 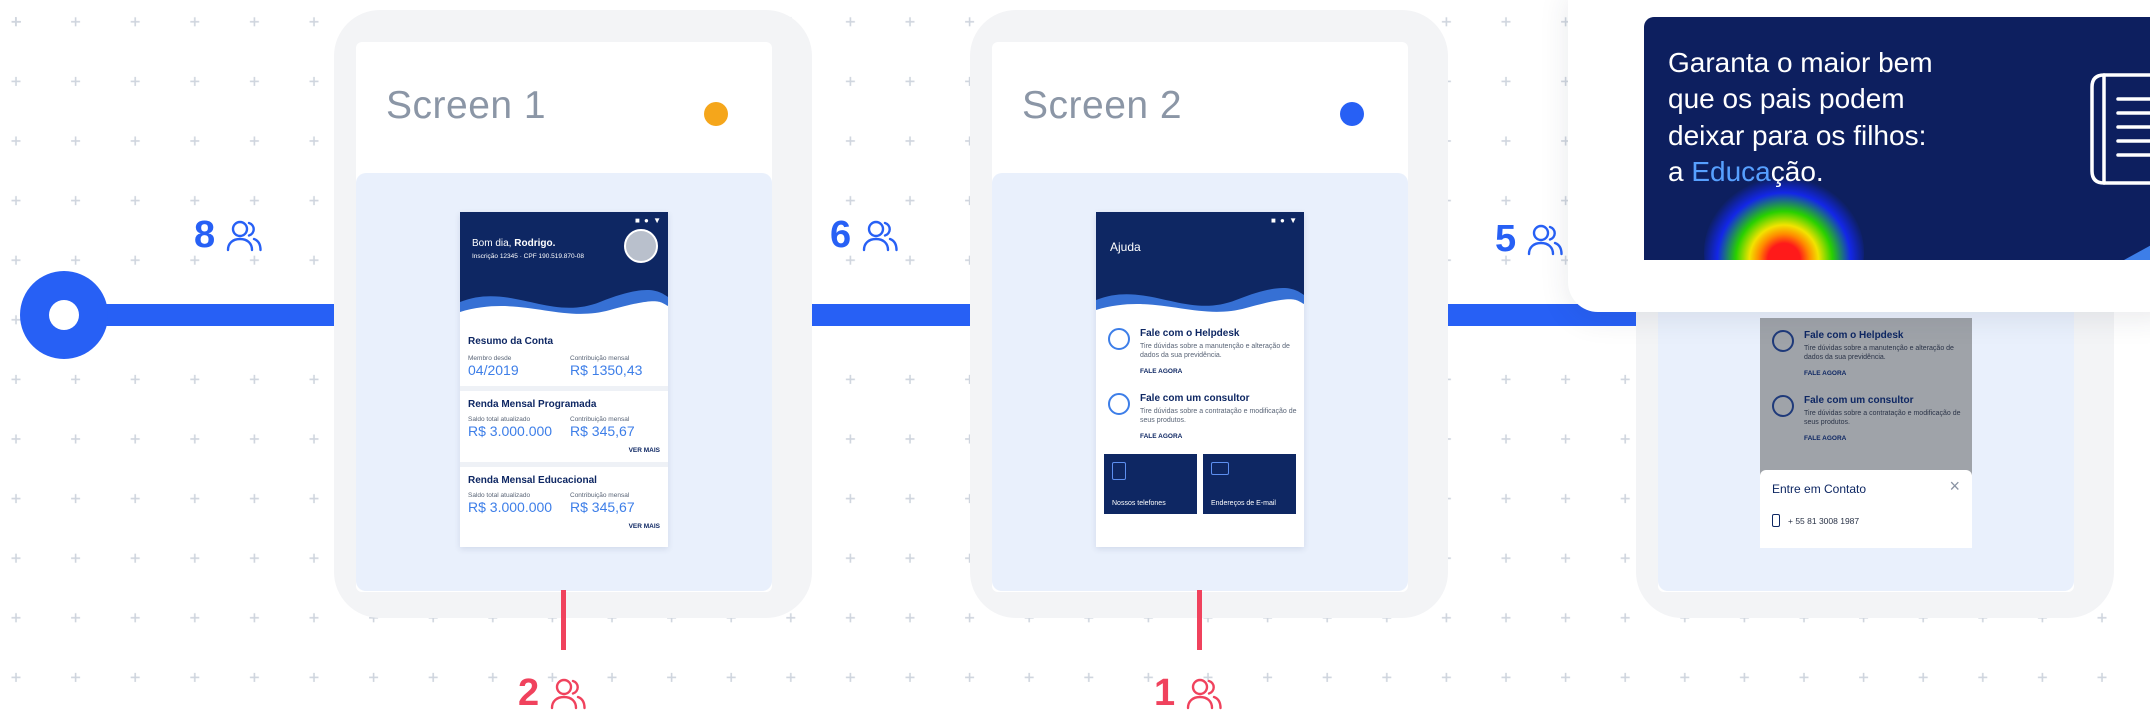 What do you see at coordinates (1102, 105) in the screenshot?
I see `screen-2-title: Screen 2` at bounding box center [1102, 105].